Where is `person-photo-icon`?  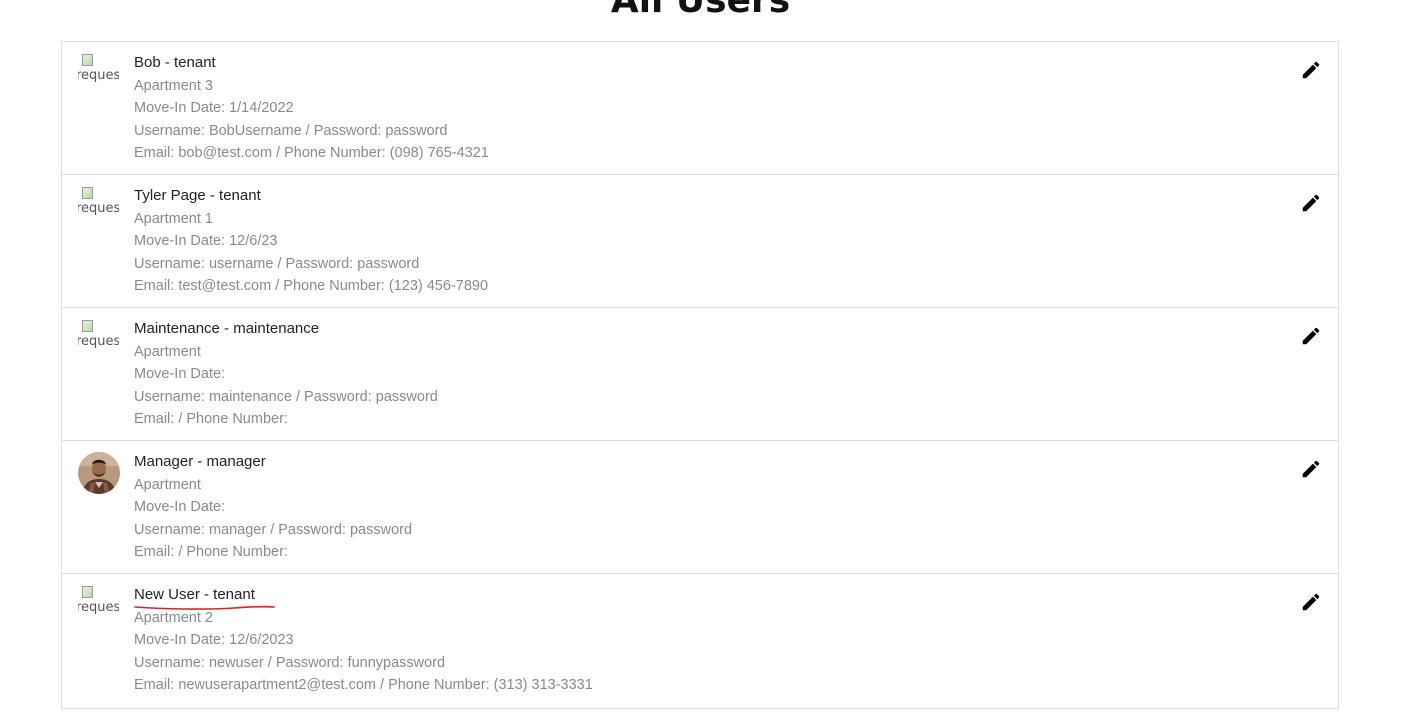 person-photo-icon is located at coordinates (99, 473).